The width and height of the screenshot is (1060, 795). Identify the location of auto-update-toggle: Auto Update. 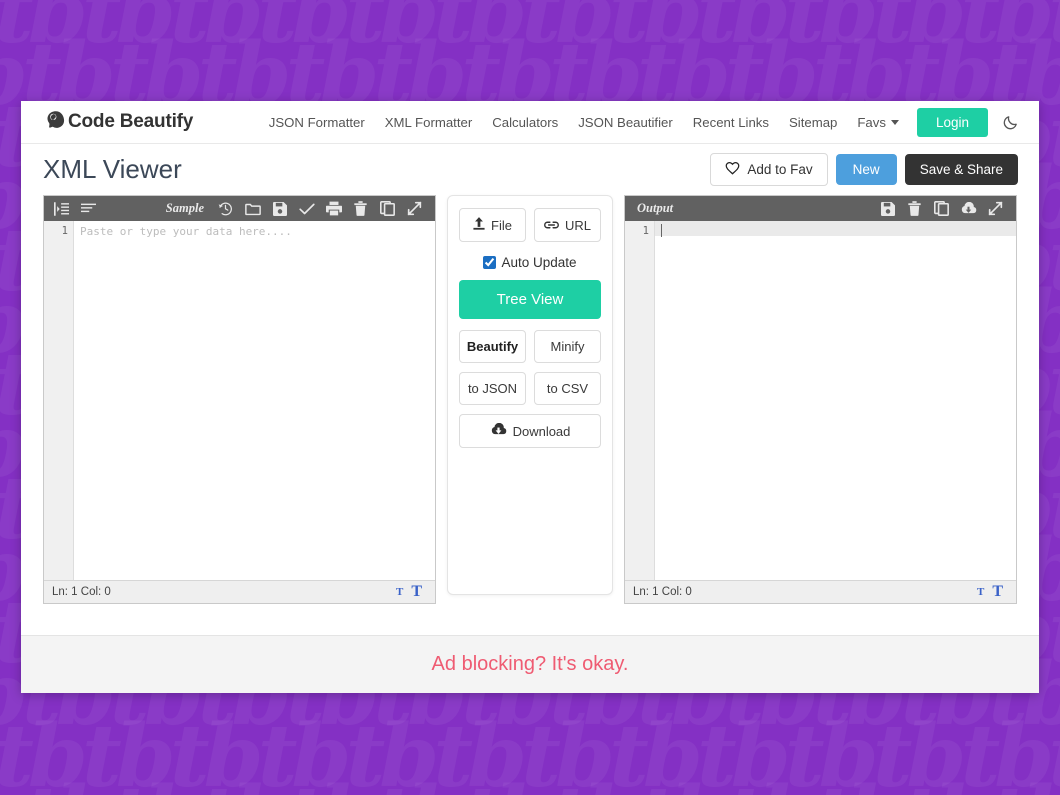
(530, 262).